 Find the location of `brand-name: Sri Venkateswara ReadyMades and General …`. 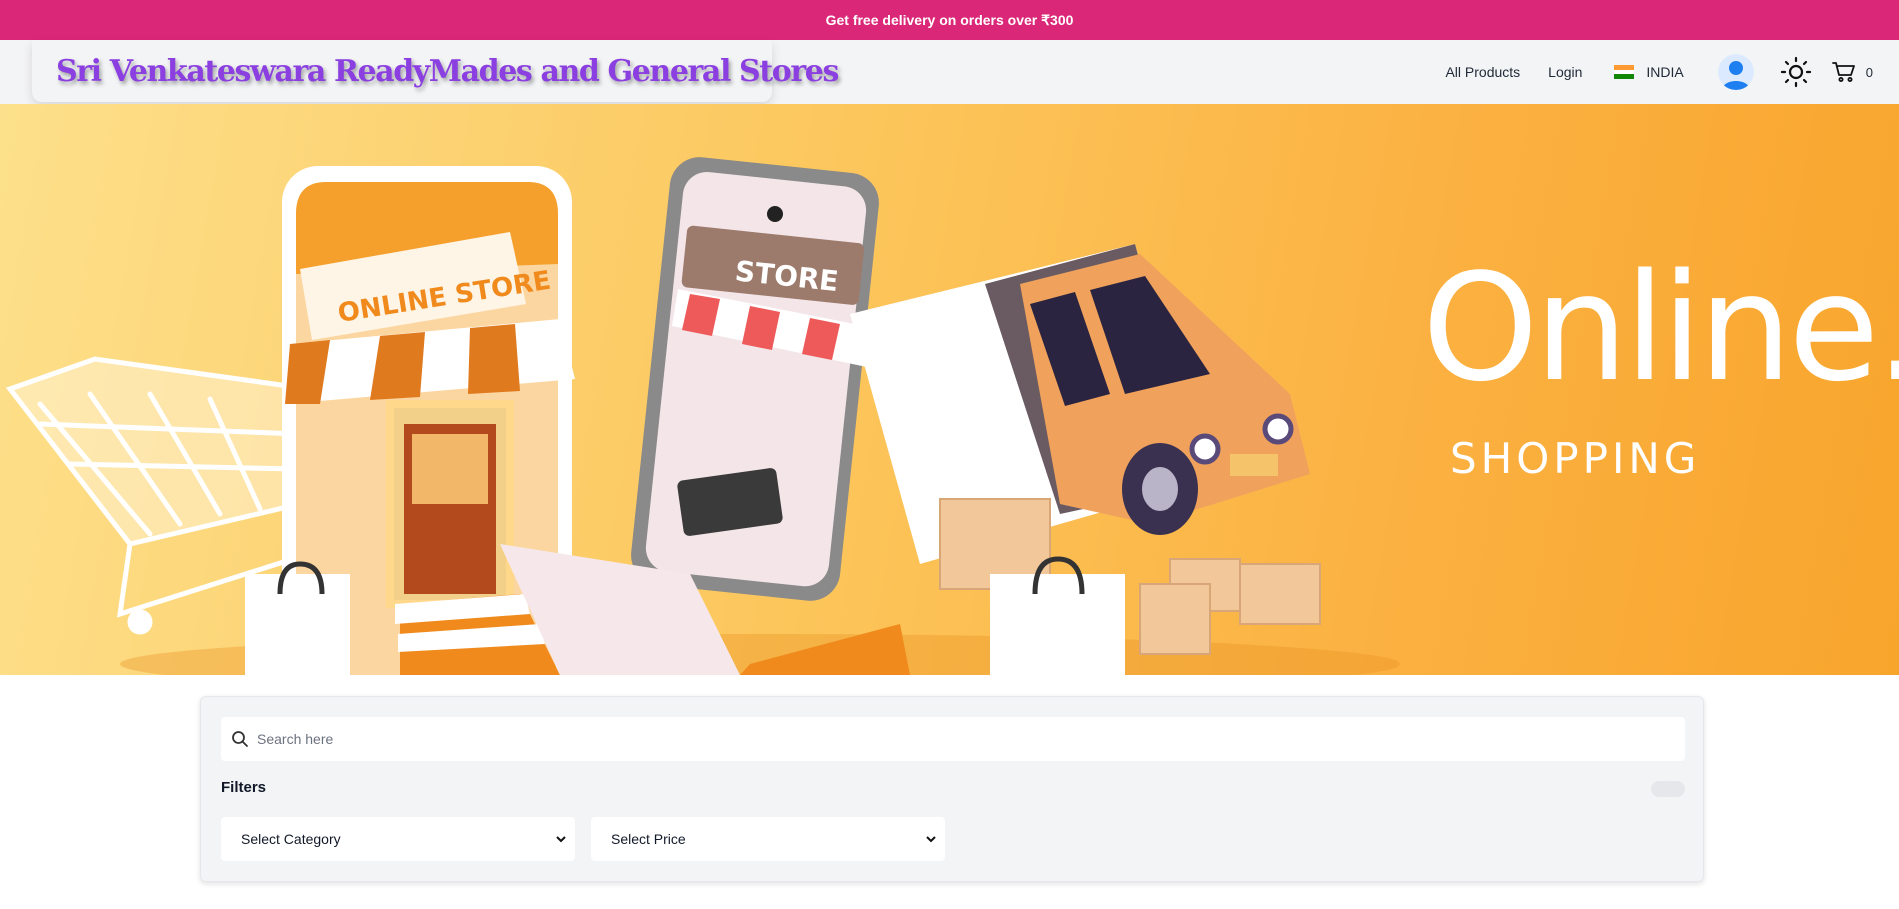

brand-name: Sri Venkateswara ReadyMades and General … is located at coordinates (447, 71).